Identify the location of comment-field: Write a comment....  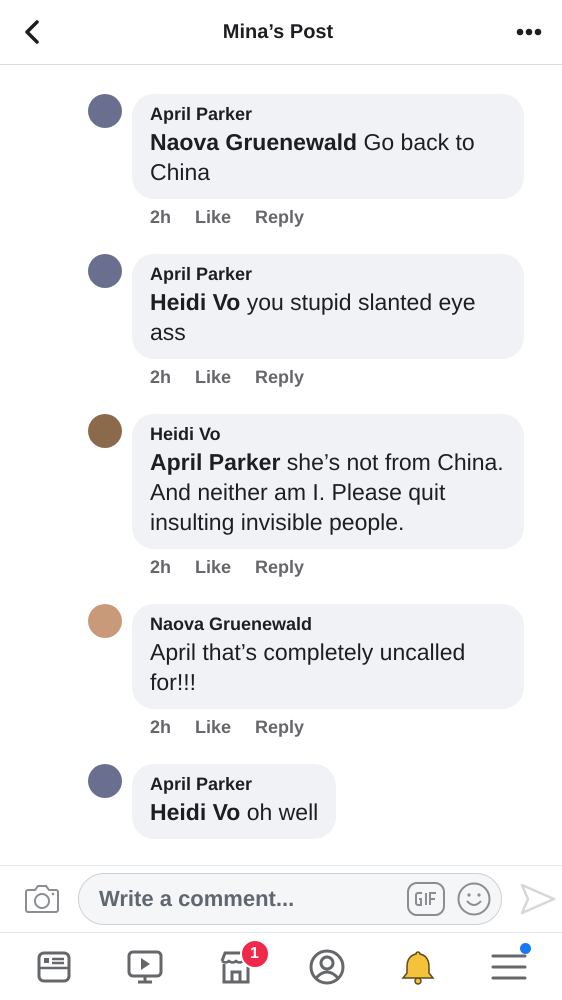
(290, 899).